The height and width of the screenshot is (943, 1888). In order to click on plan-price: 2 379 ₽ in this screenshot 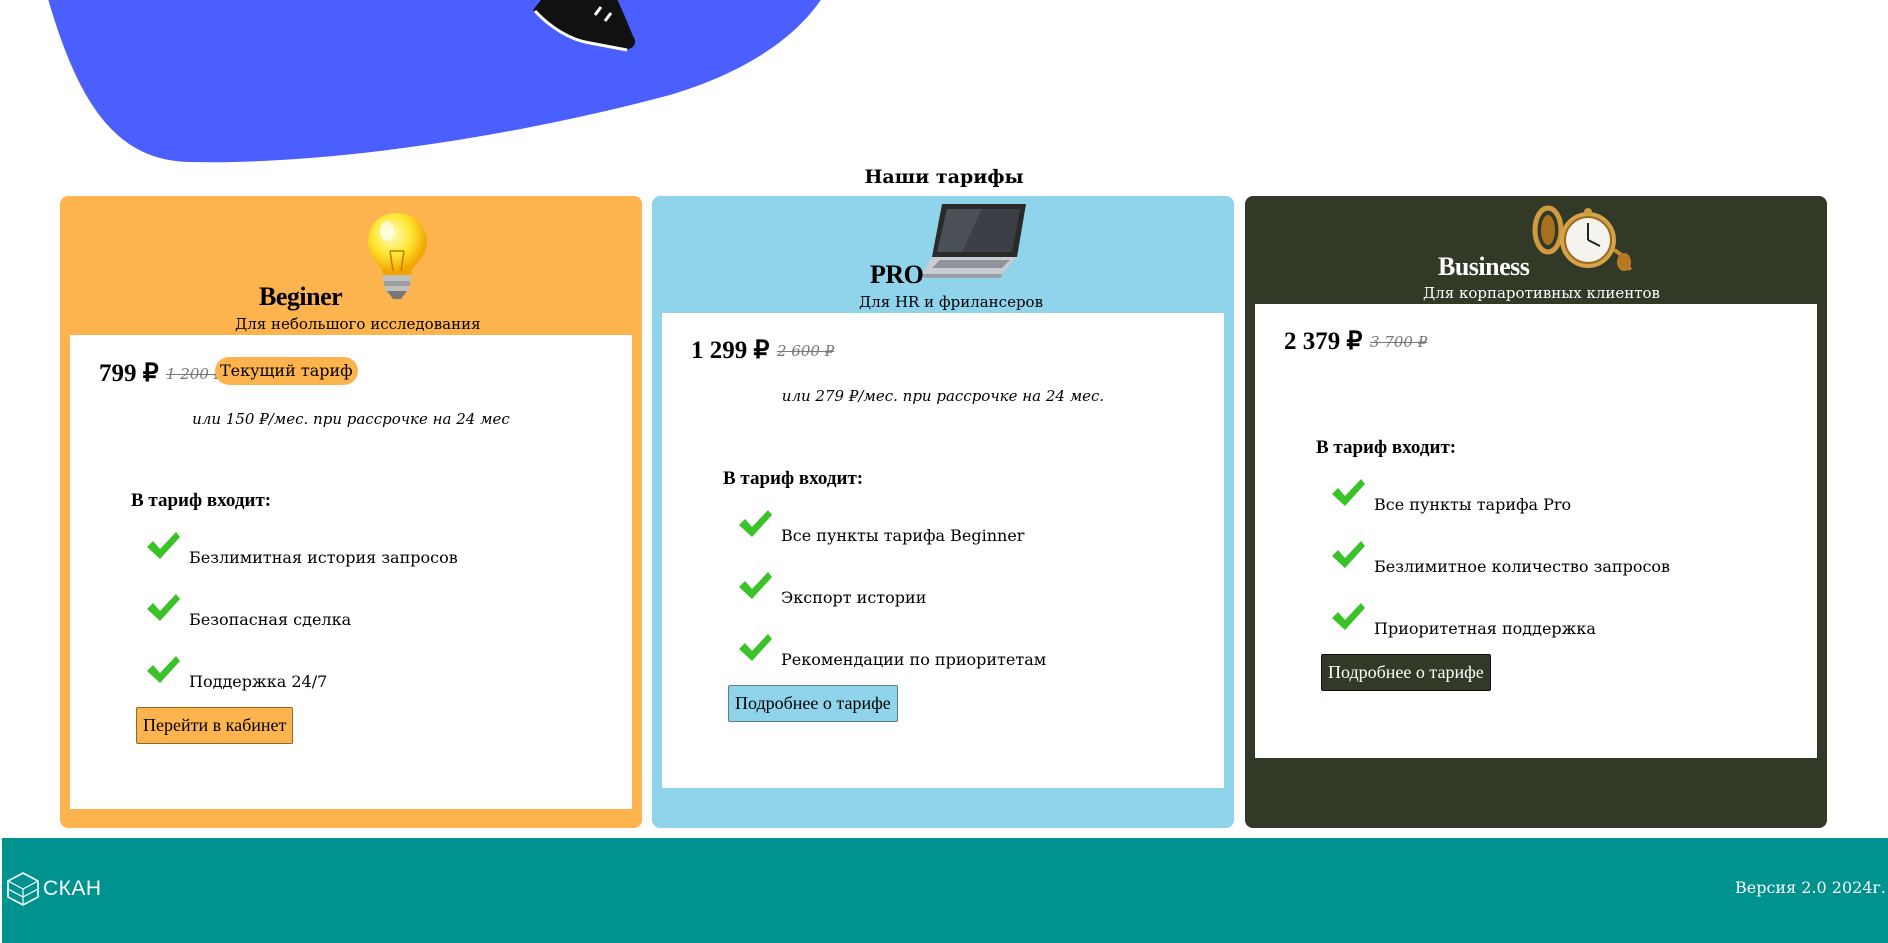, I will do `click(1323, 341)`.